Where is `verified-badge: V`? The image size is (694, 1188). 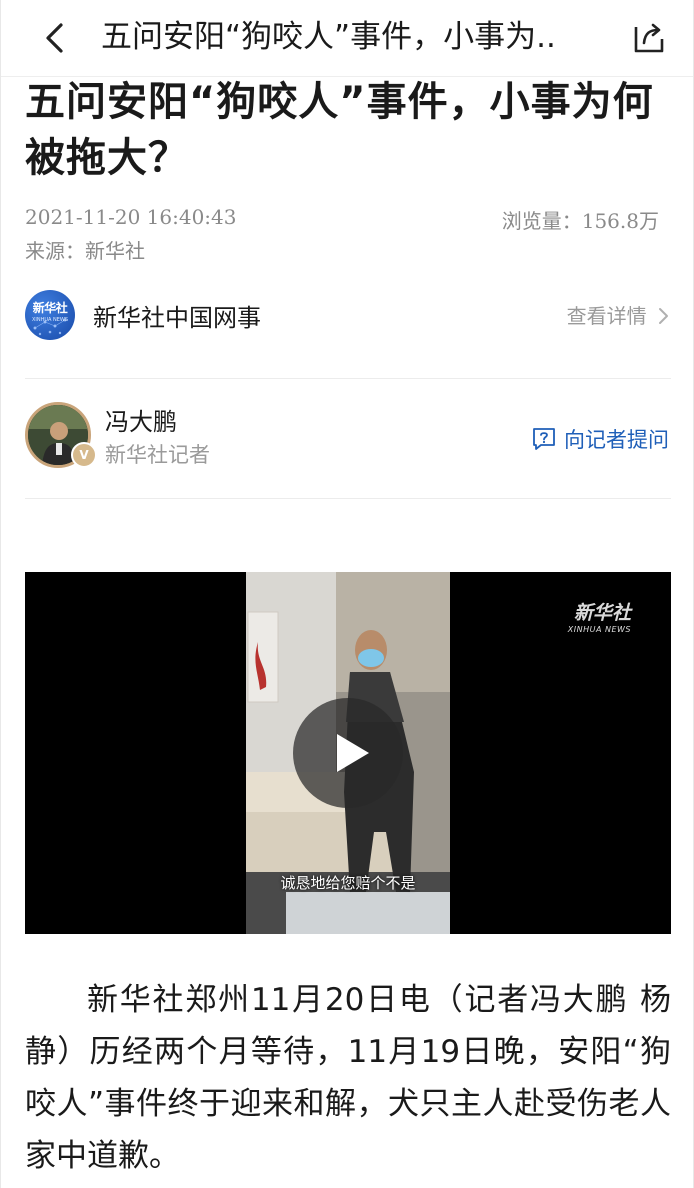 verified-badge: V is located at coordinates (84, 455).